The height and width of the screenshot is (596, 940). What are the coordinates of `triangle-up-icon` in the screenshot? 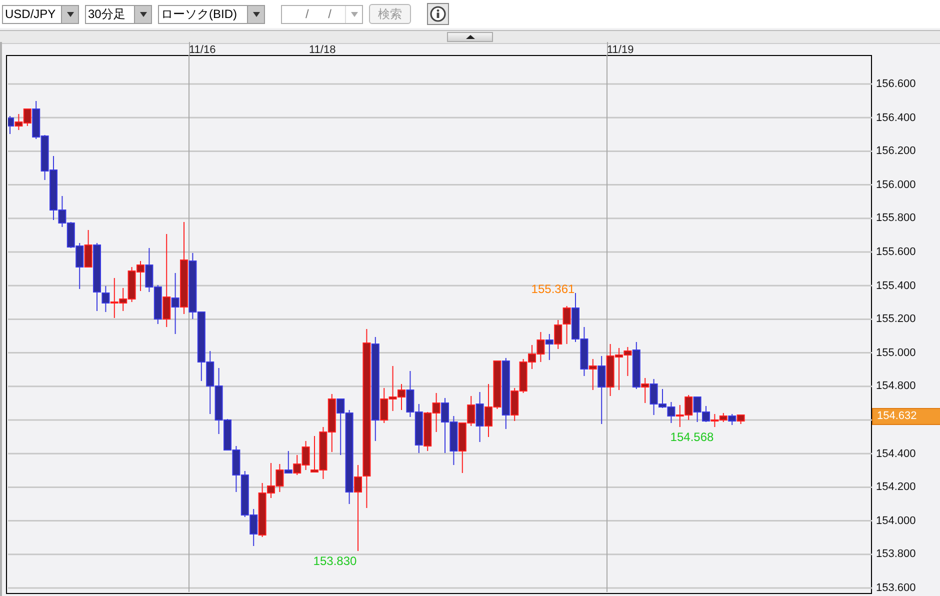 It's located at (470, 37).